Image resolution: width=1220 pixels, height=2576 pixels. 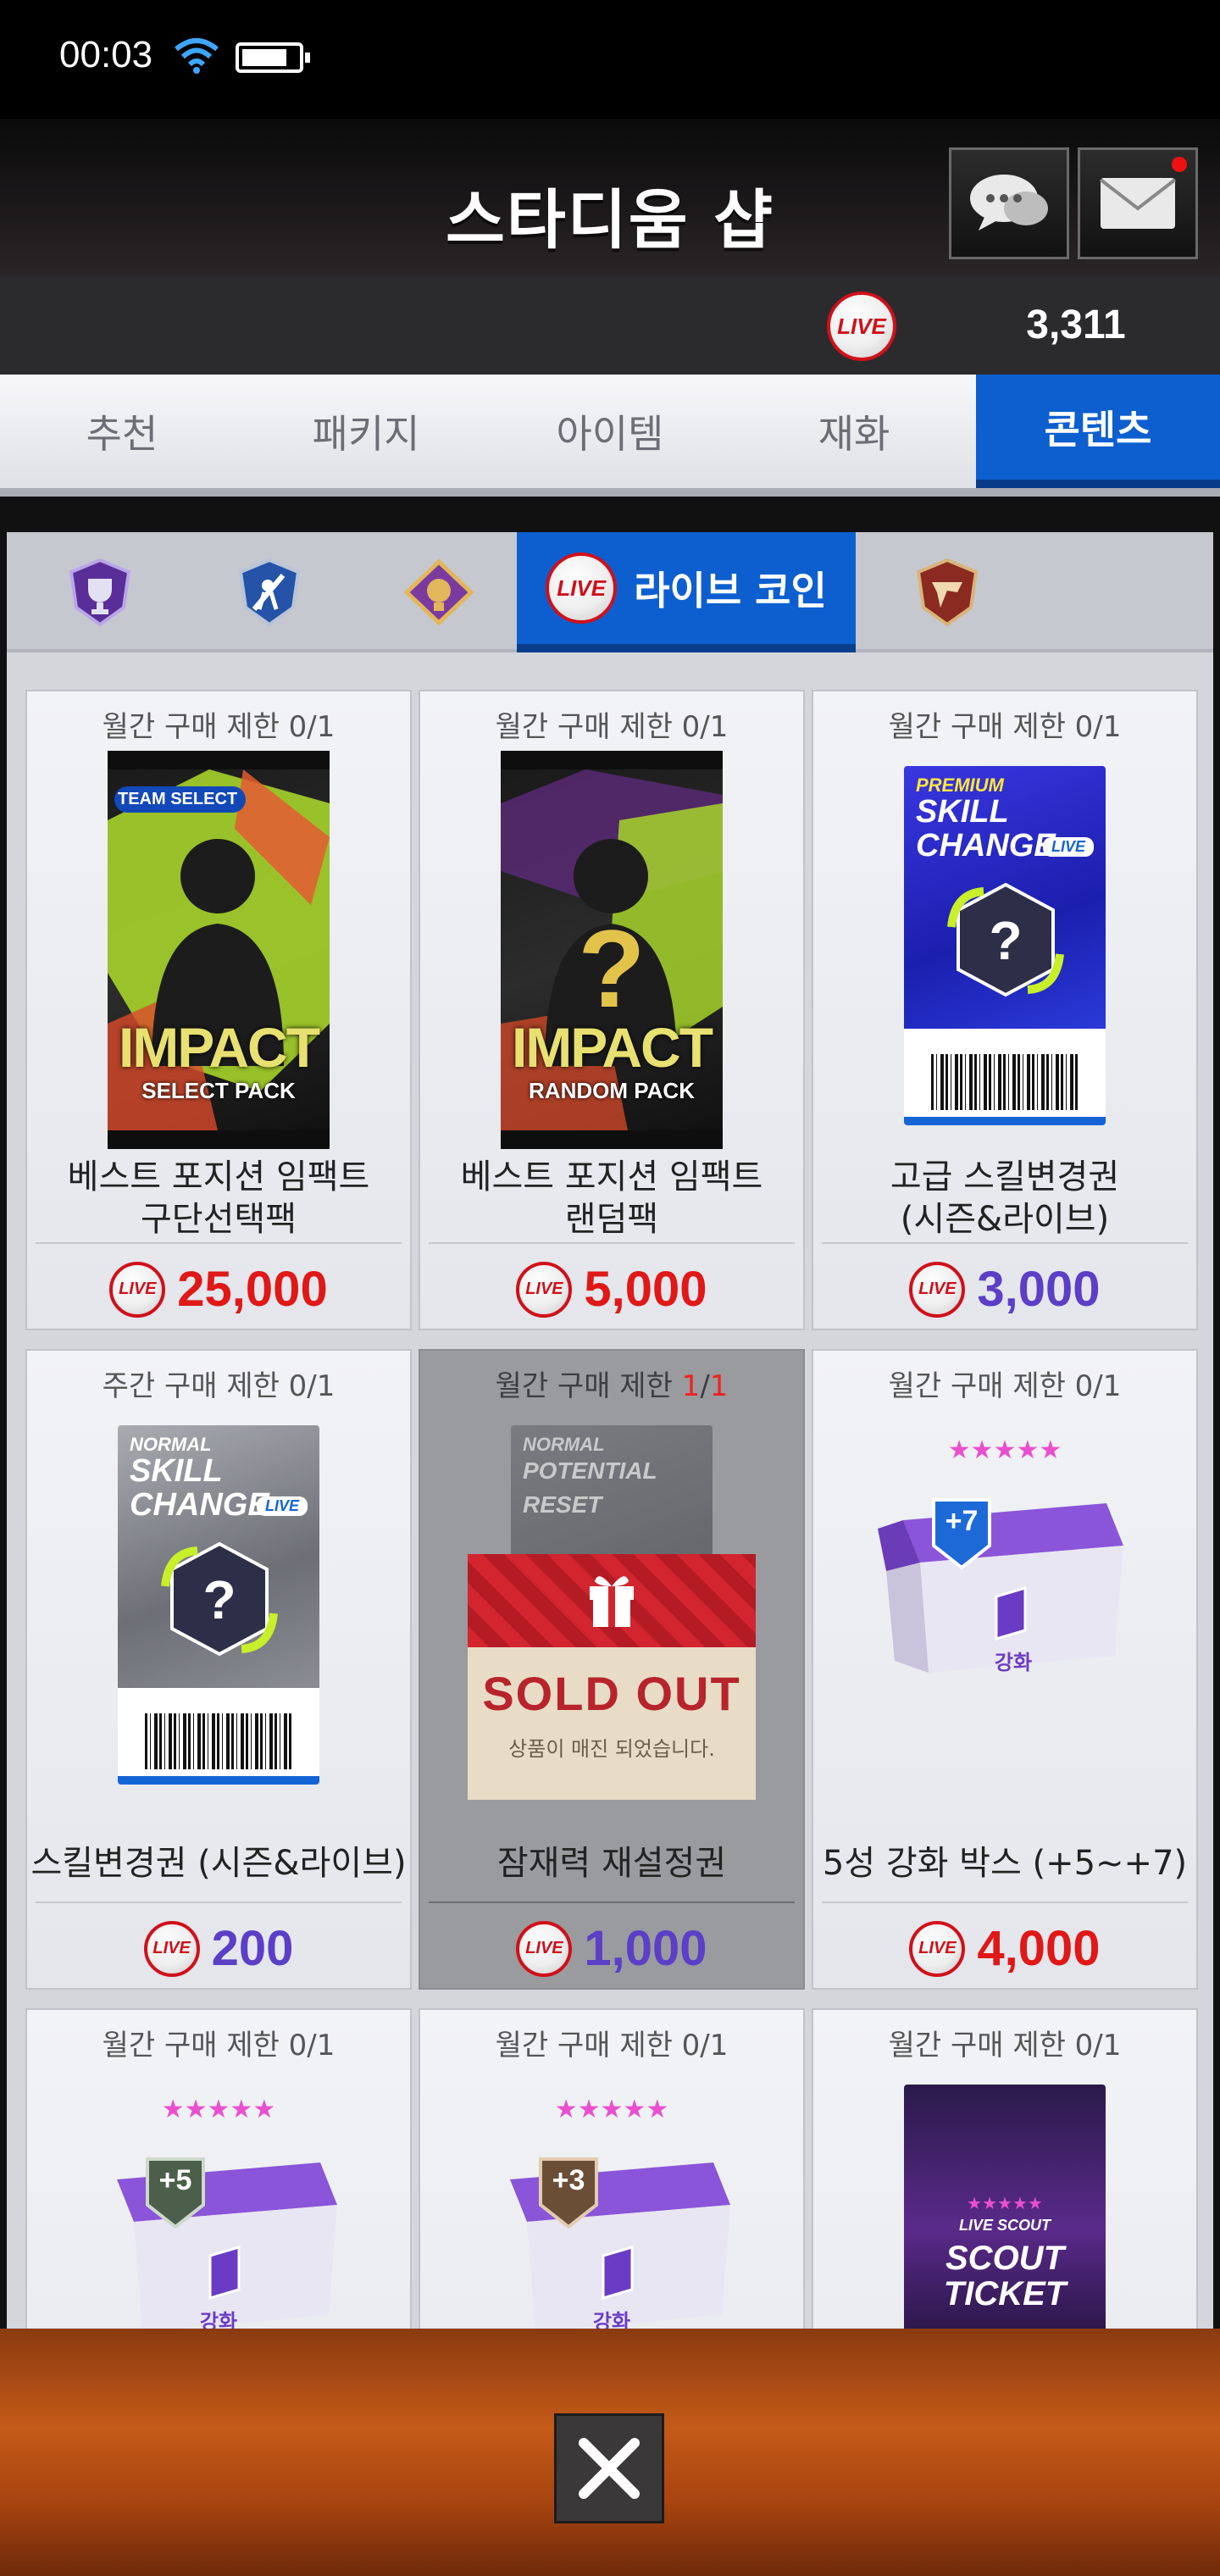 What do you see at coordinates (564, 1444) in the screenshot?
I see `ticket-tier: NORMAL` at bounding box center [564, 1444].